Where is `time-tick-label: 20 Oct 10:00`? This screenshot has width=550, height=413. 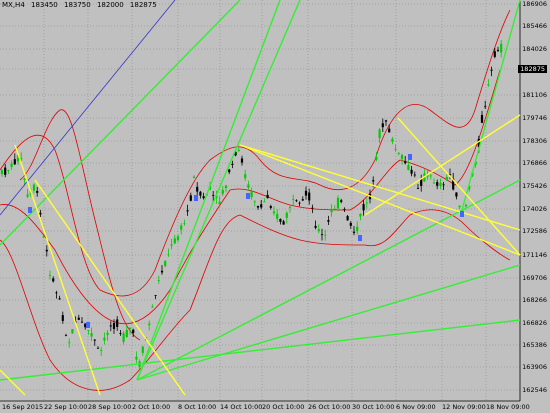 time-tick-label: 20 Oct 10:00 is located at coordinates (283, 407).